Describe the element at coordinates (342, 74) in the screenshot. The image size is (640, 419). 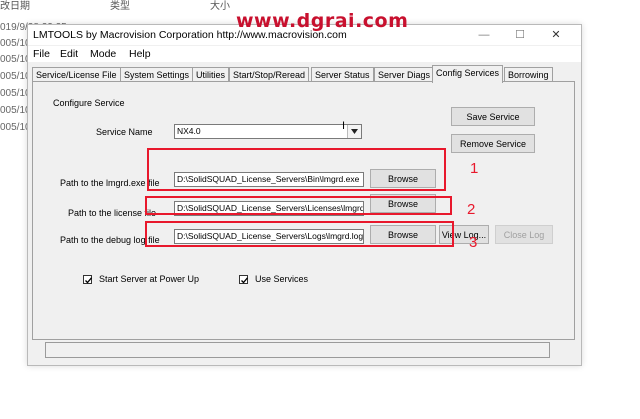
I see `tab-server-status: Server Status` at that location.